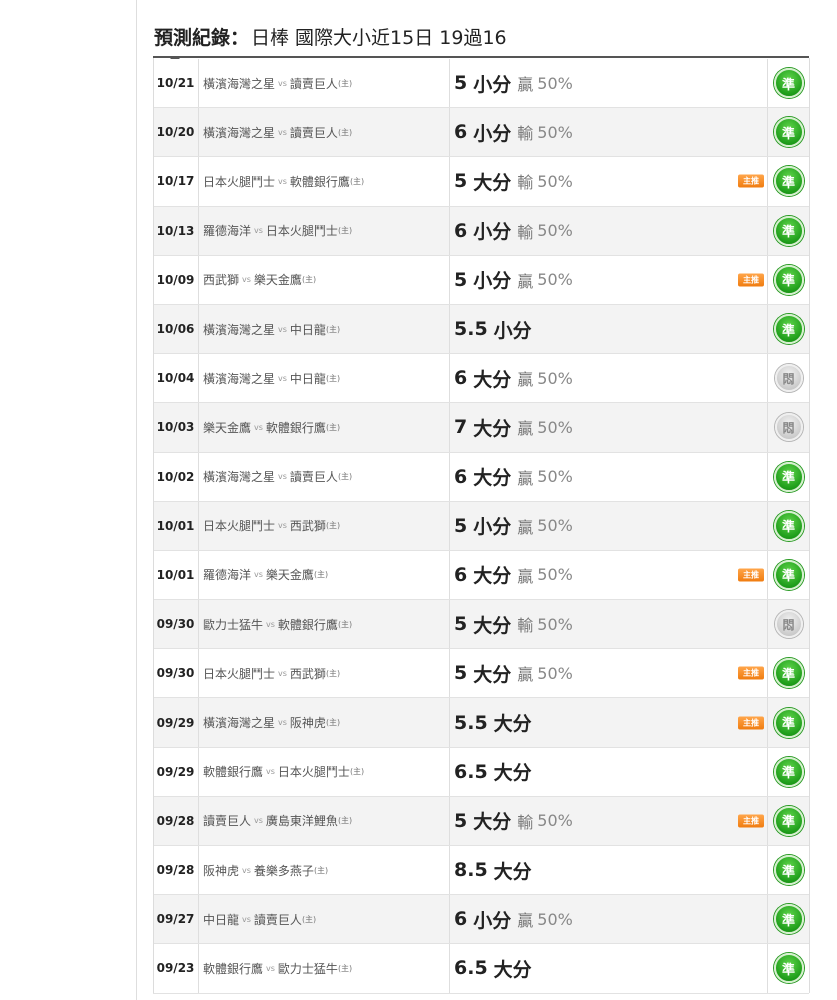  I want to click on table-row: 10/21 橫濱海灣之星 vs 讀賣巨人 (主) 5 小分 贏 50% 準, so click(481, 84).